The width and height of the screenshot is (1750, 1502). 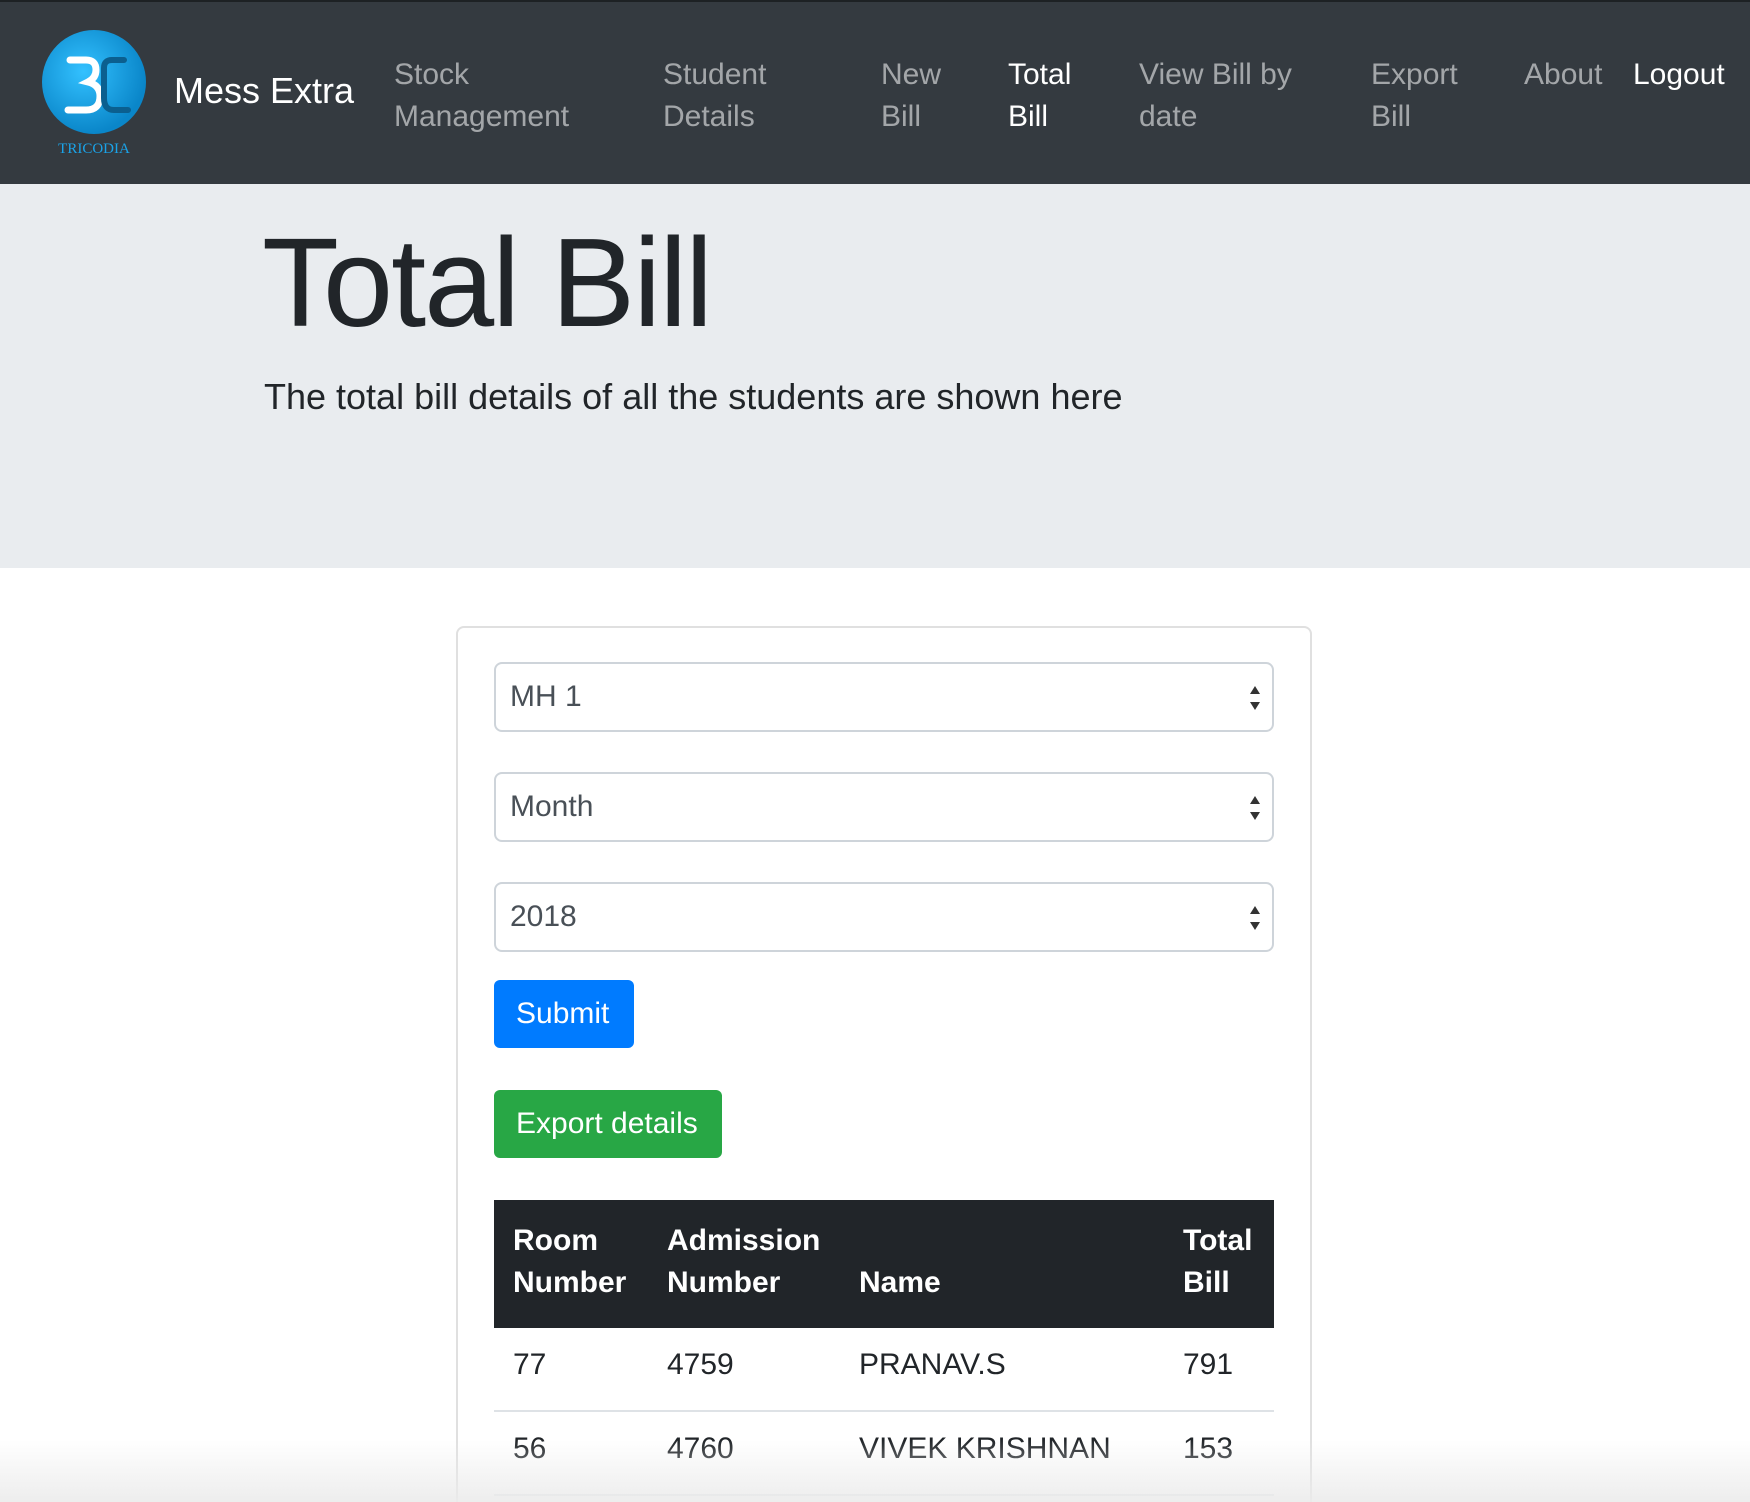 What do you see at coordinates (733, 96) in the screenshot?
I see `nav-student-details: Student Details` at bounding box center [733, 96].